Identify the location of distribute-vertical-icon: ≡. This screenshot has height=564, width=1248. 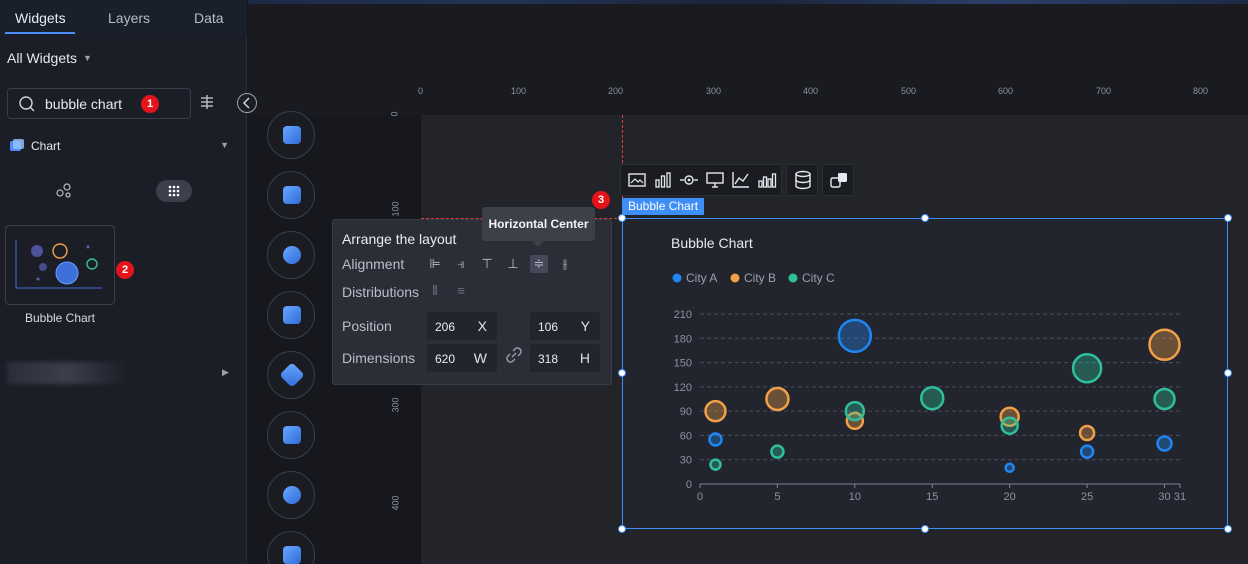
(461, 292).